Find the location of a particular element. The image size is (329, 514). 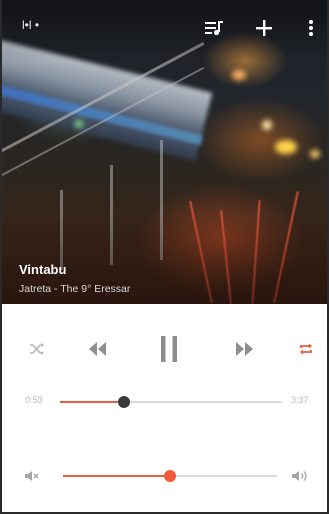

source-label: l•l • is located at coordinates (31, 25).